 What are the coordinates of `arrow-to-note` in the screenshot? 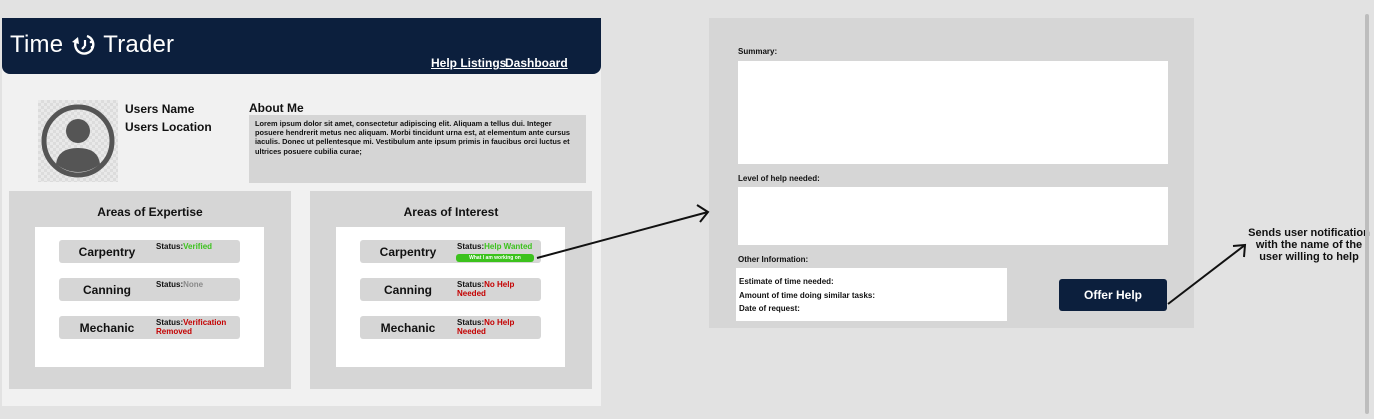 It's located at (1207, 274).